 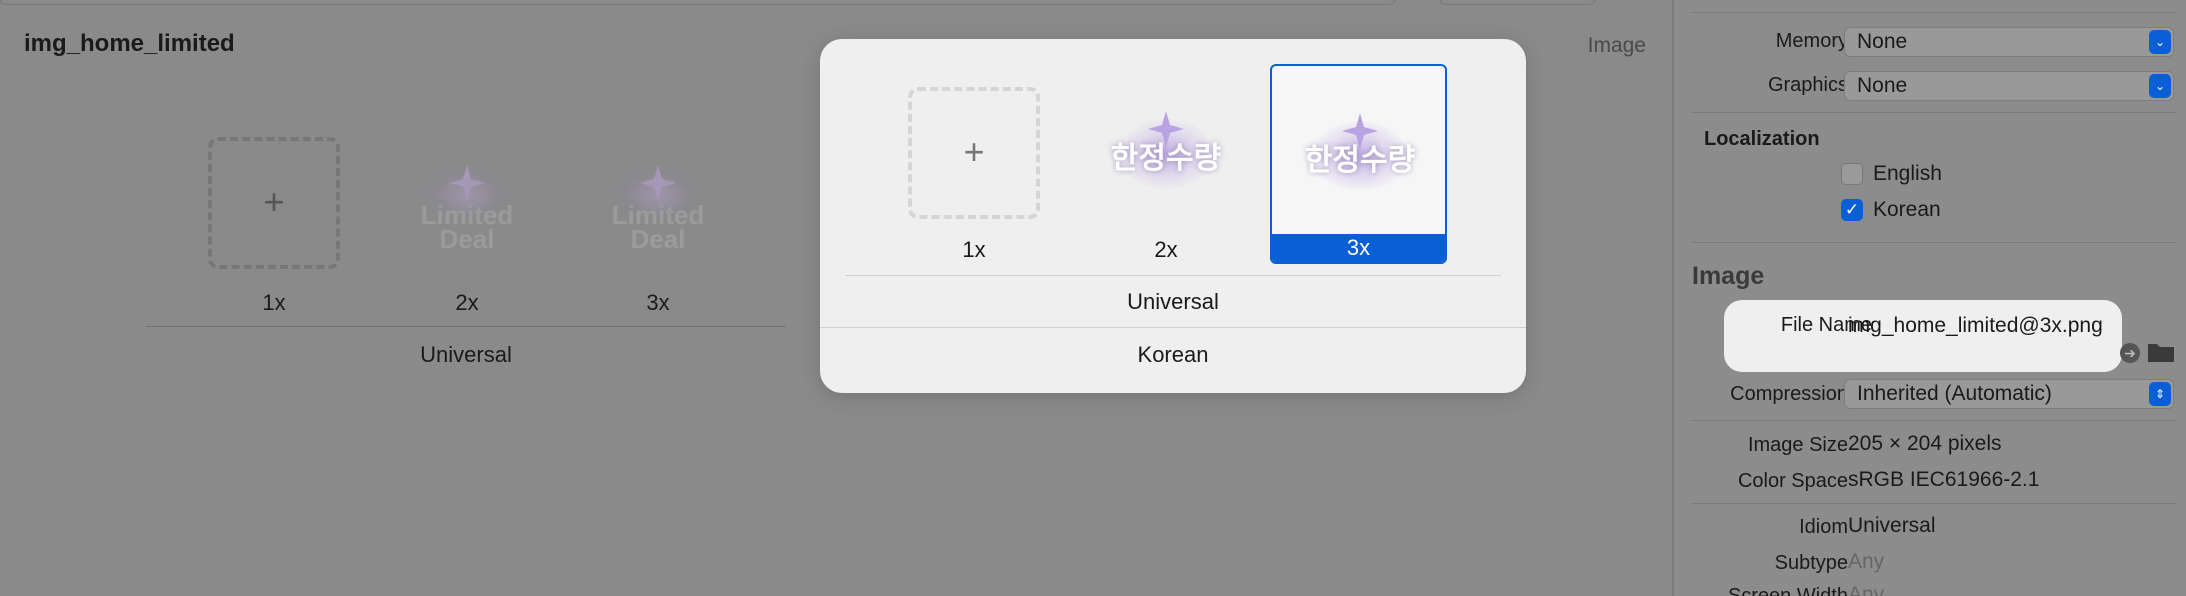 I want to click on top-toolbar-edge, so click(x=836, y=3).